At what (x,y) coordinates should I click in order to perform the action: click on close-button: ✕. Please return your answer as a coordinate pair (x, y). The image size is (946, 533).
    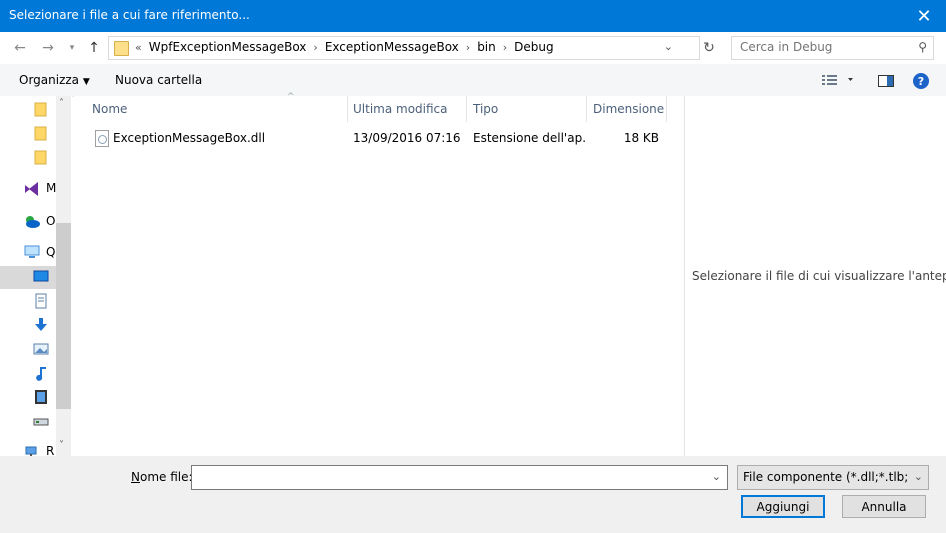
    Looking at the image, I should click on (924, 16).